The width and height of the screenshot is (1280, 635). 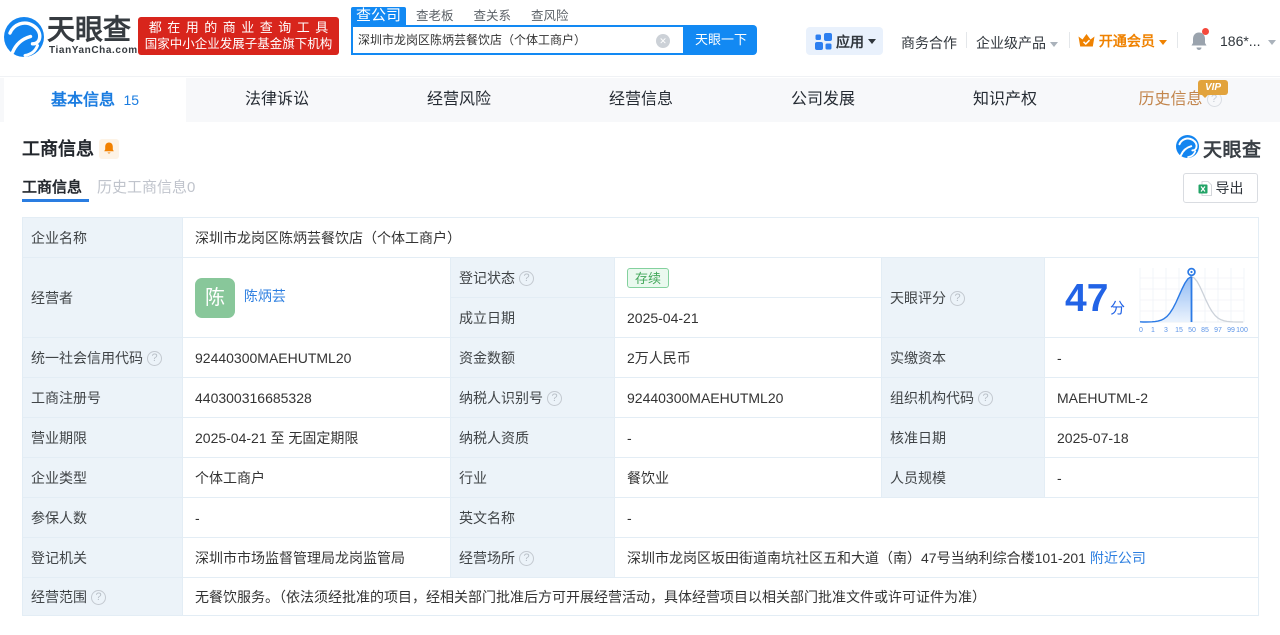 What do you see at coordinates (1179, 330) in the screenshot?
I see `svg-text: 15` at bounding box center [1179, 330].